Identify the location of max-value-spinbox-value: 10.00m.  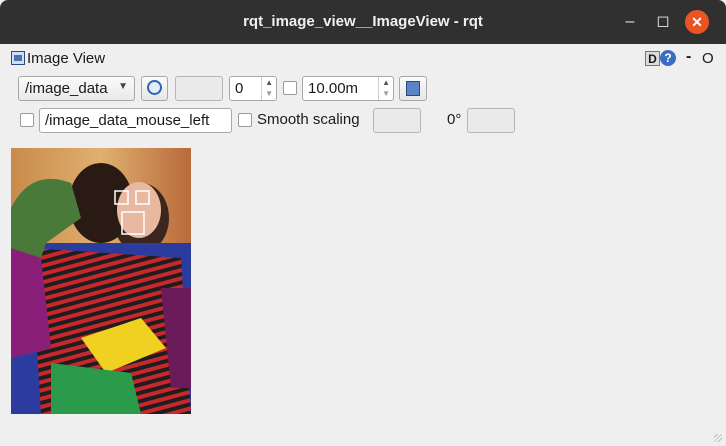
(333, 88).